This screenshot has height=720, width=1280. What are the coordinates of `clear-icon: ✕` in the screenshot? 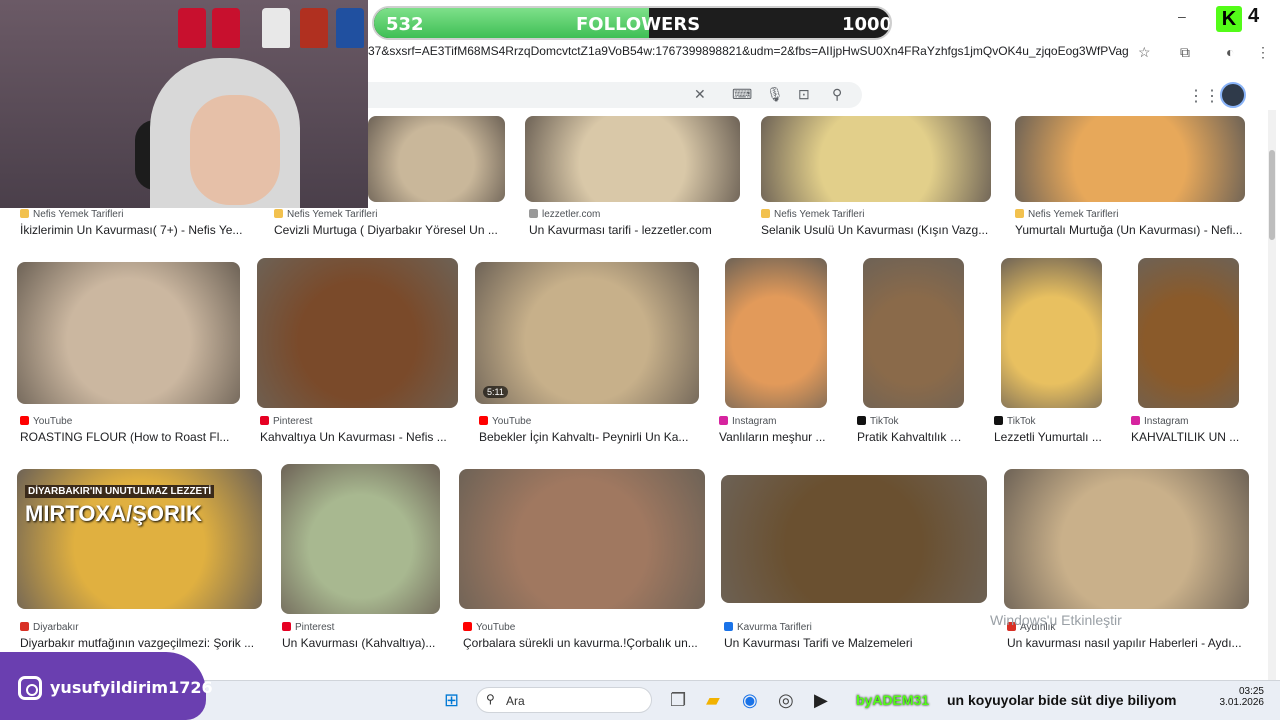 It's located at (700, 94).